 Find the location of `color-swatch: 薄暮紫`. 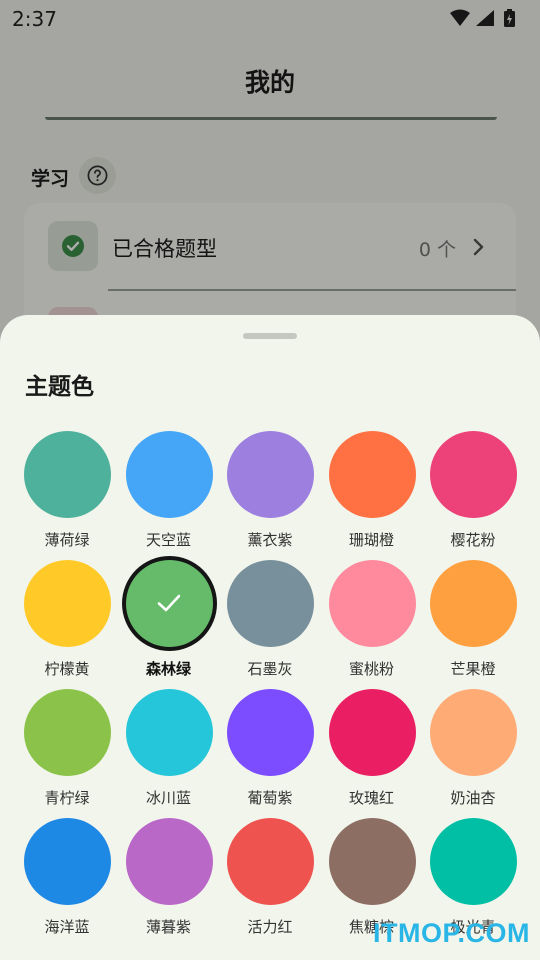

color-swatch: 薄暮紫 is located at coordinates (169, 880).